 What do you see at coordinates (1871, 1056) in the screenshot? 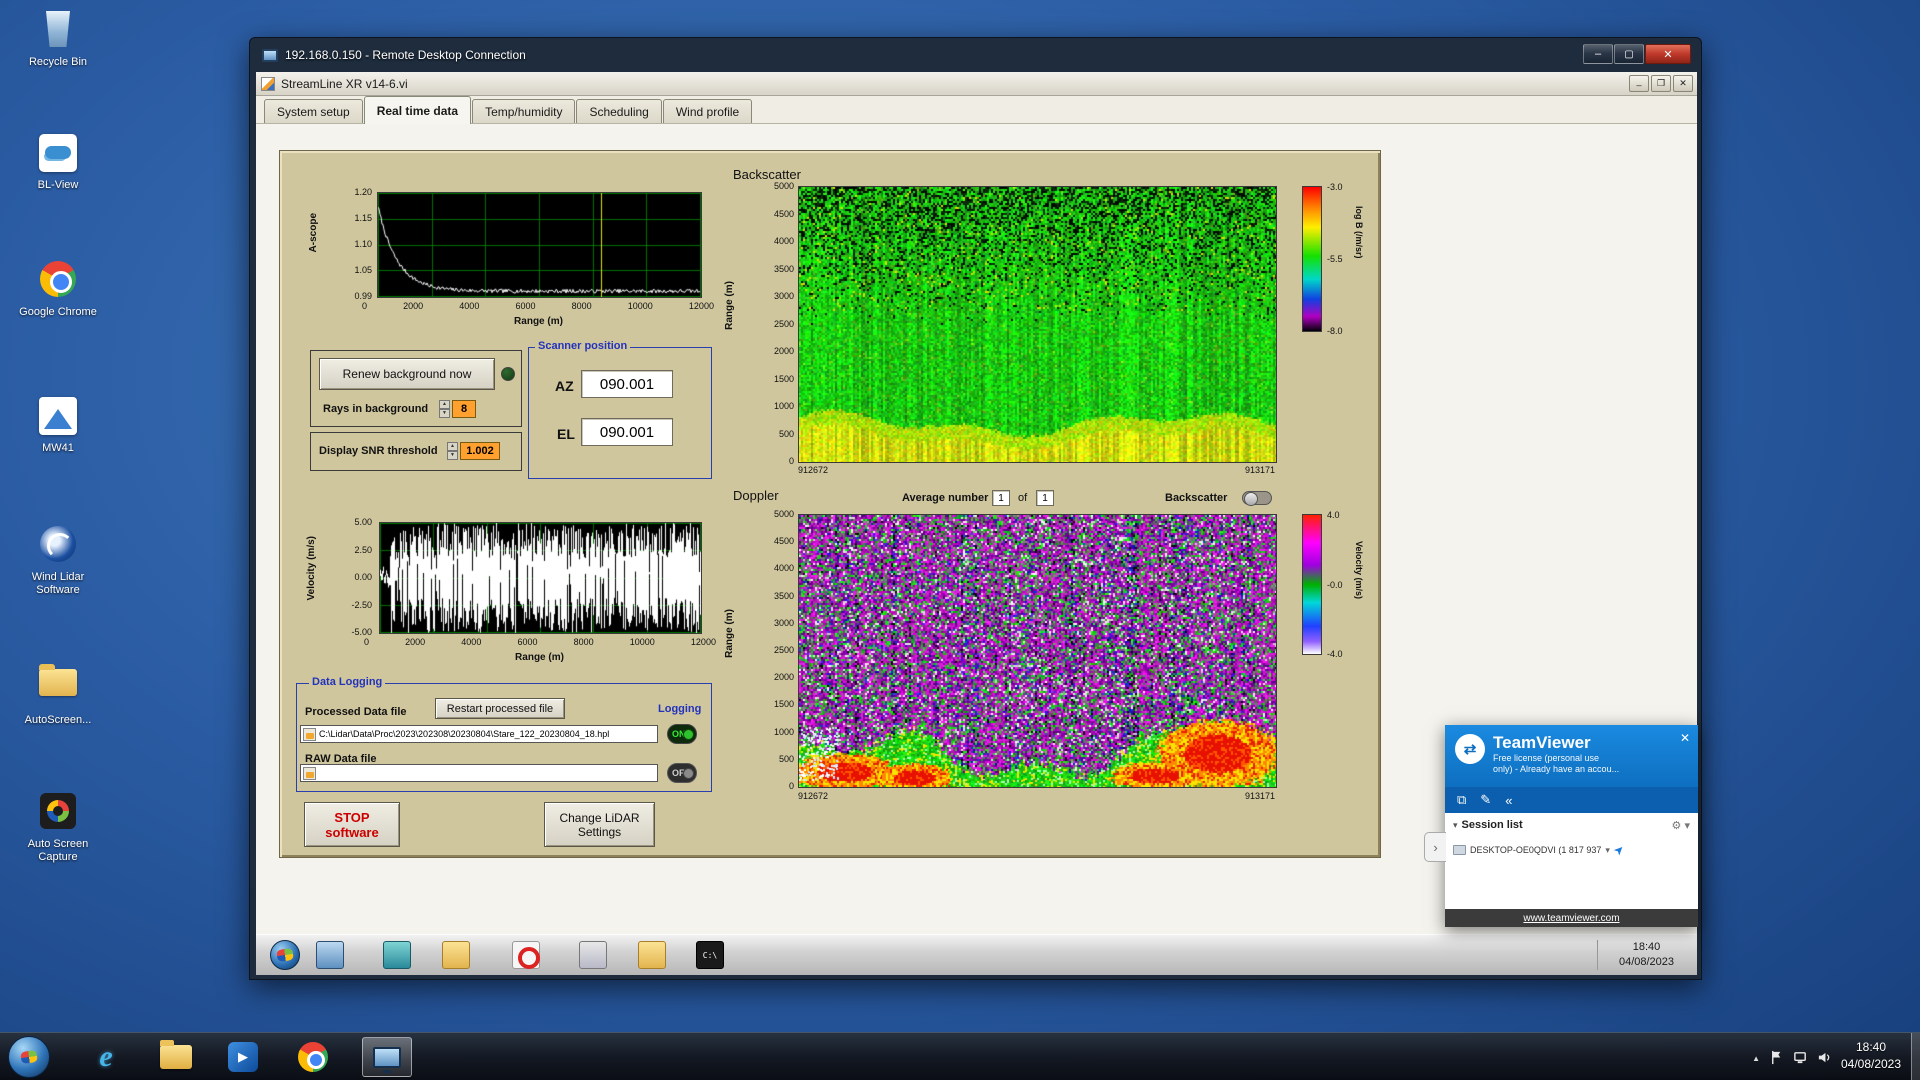
I see `taskbar-clock: 18:40 04/08/2023` at bounding box center [1871, 1056].